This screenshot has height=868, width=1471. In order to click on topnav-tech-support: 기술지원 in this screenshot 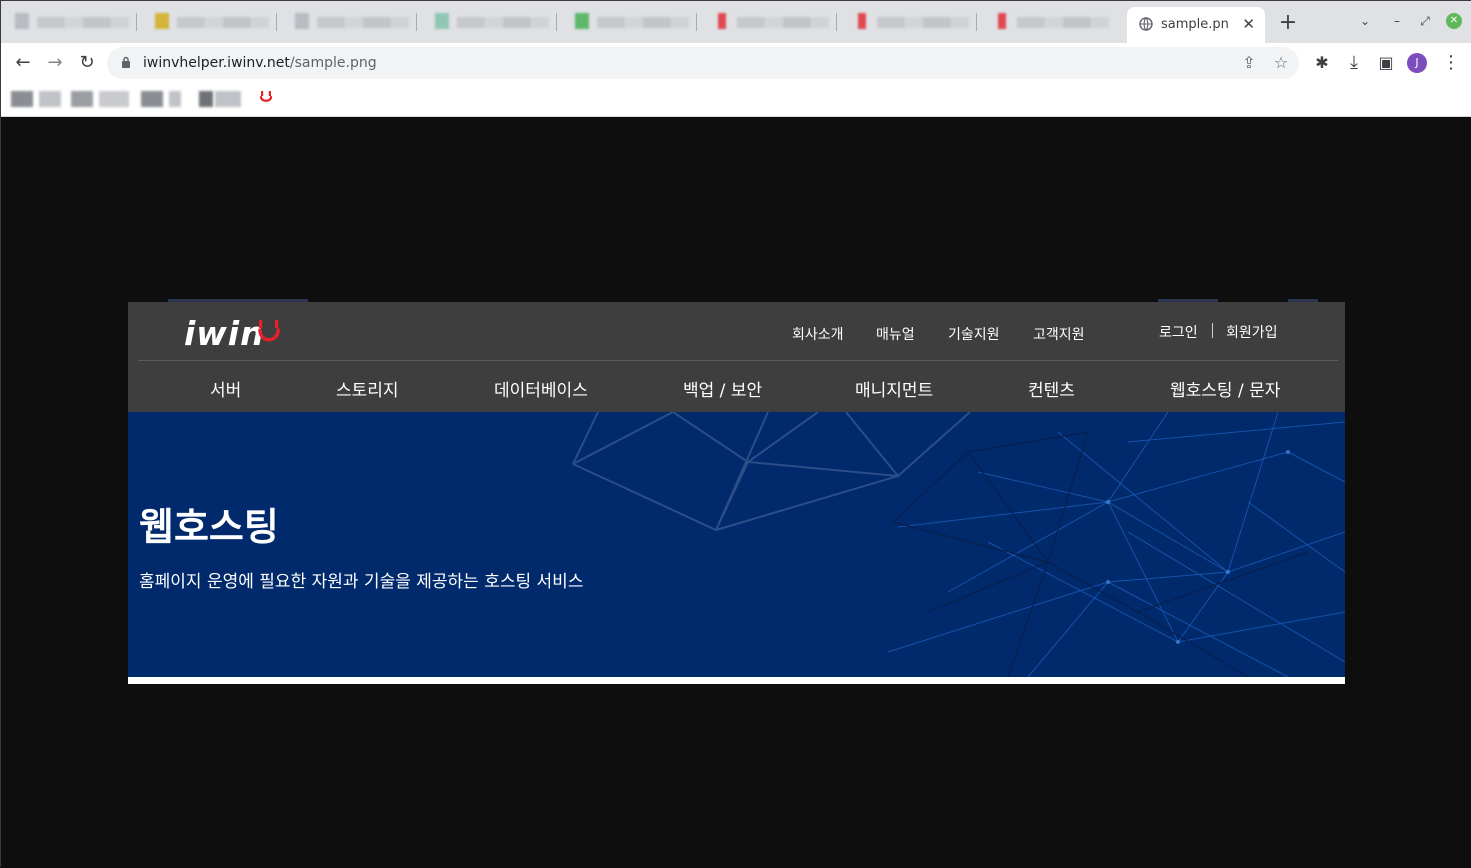, I will do `click(974, 334)`.